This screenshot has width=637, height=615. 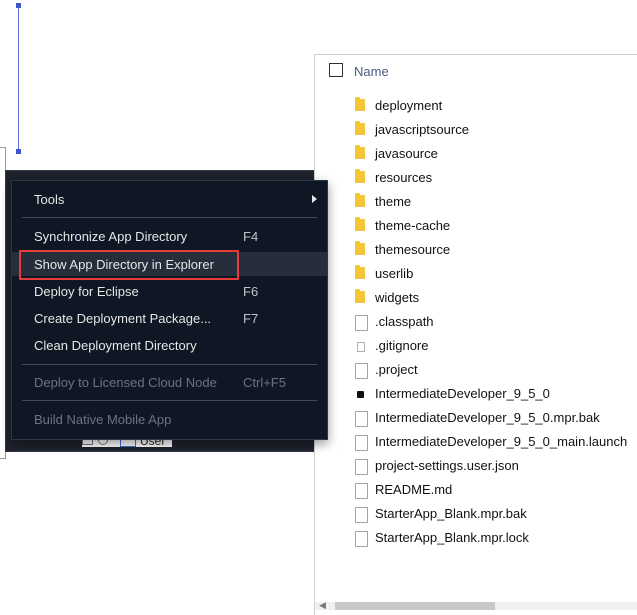 What do you see at coordinates (336, 70) in the screenshot?
I see `select-all-checkbox` at bounding box center [336, 70].